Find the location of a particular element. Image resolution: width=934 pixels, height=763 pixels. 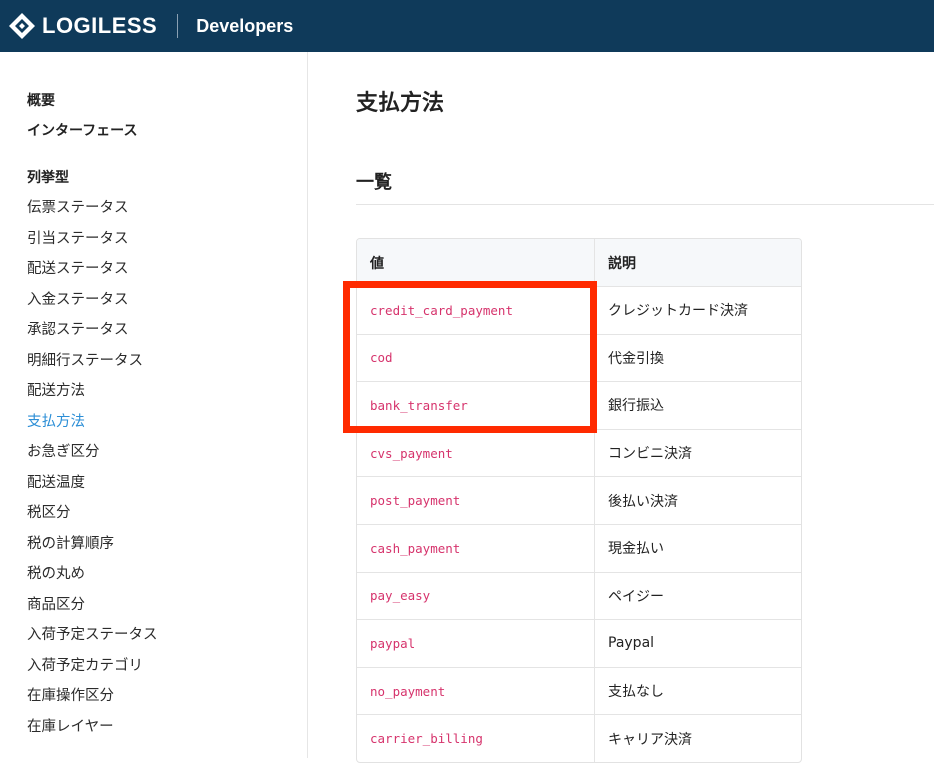

sidebar-item: 引当ステータス is located at coordinates (78, 237).